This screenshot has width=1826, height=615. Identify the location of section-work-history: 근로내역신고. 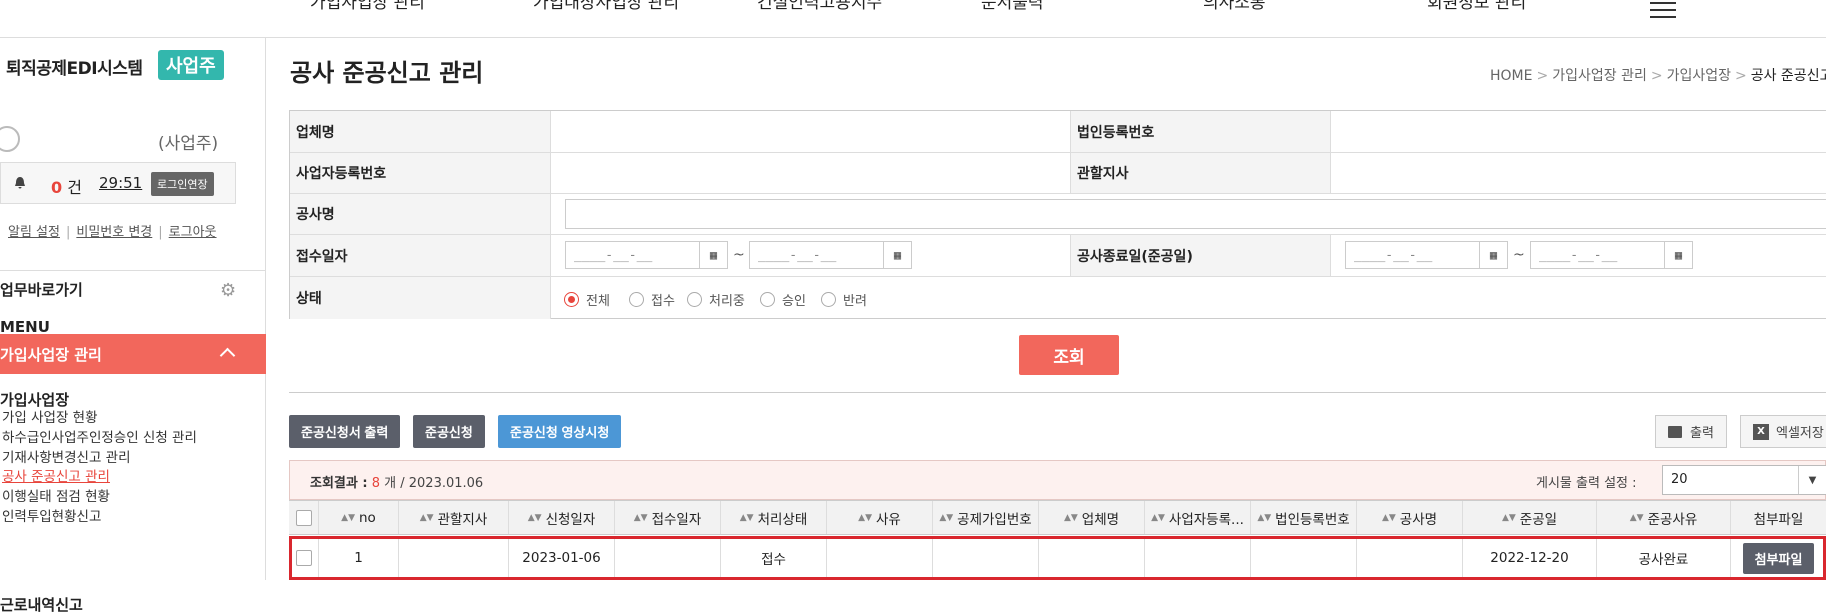
(41, 604).